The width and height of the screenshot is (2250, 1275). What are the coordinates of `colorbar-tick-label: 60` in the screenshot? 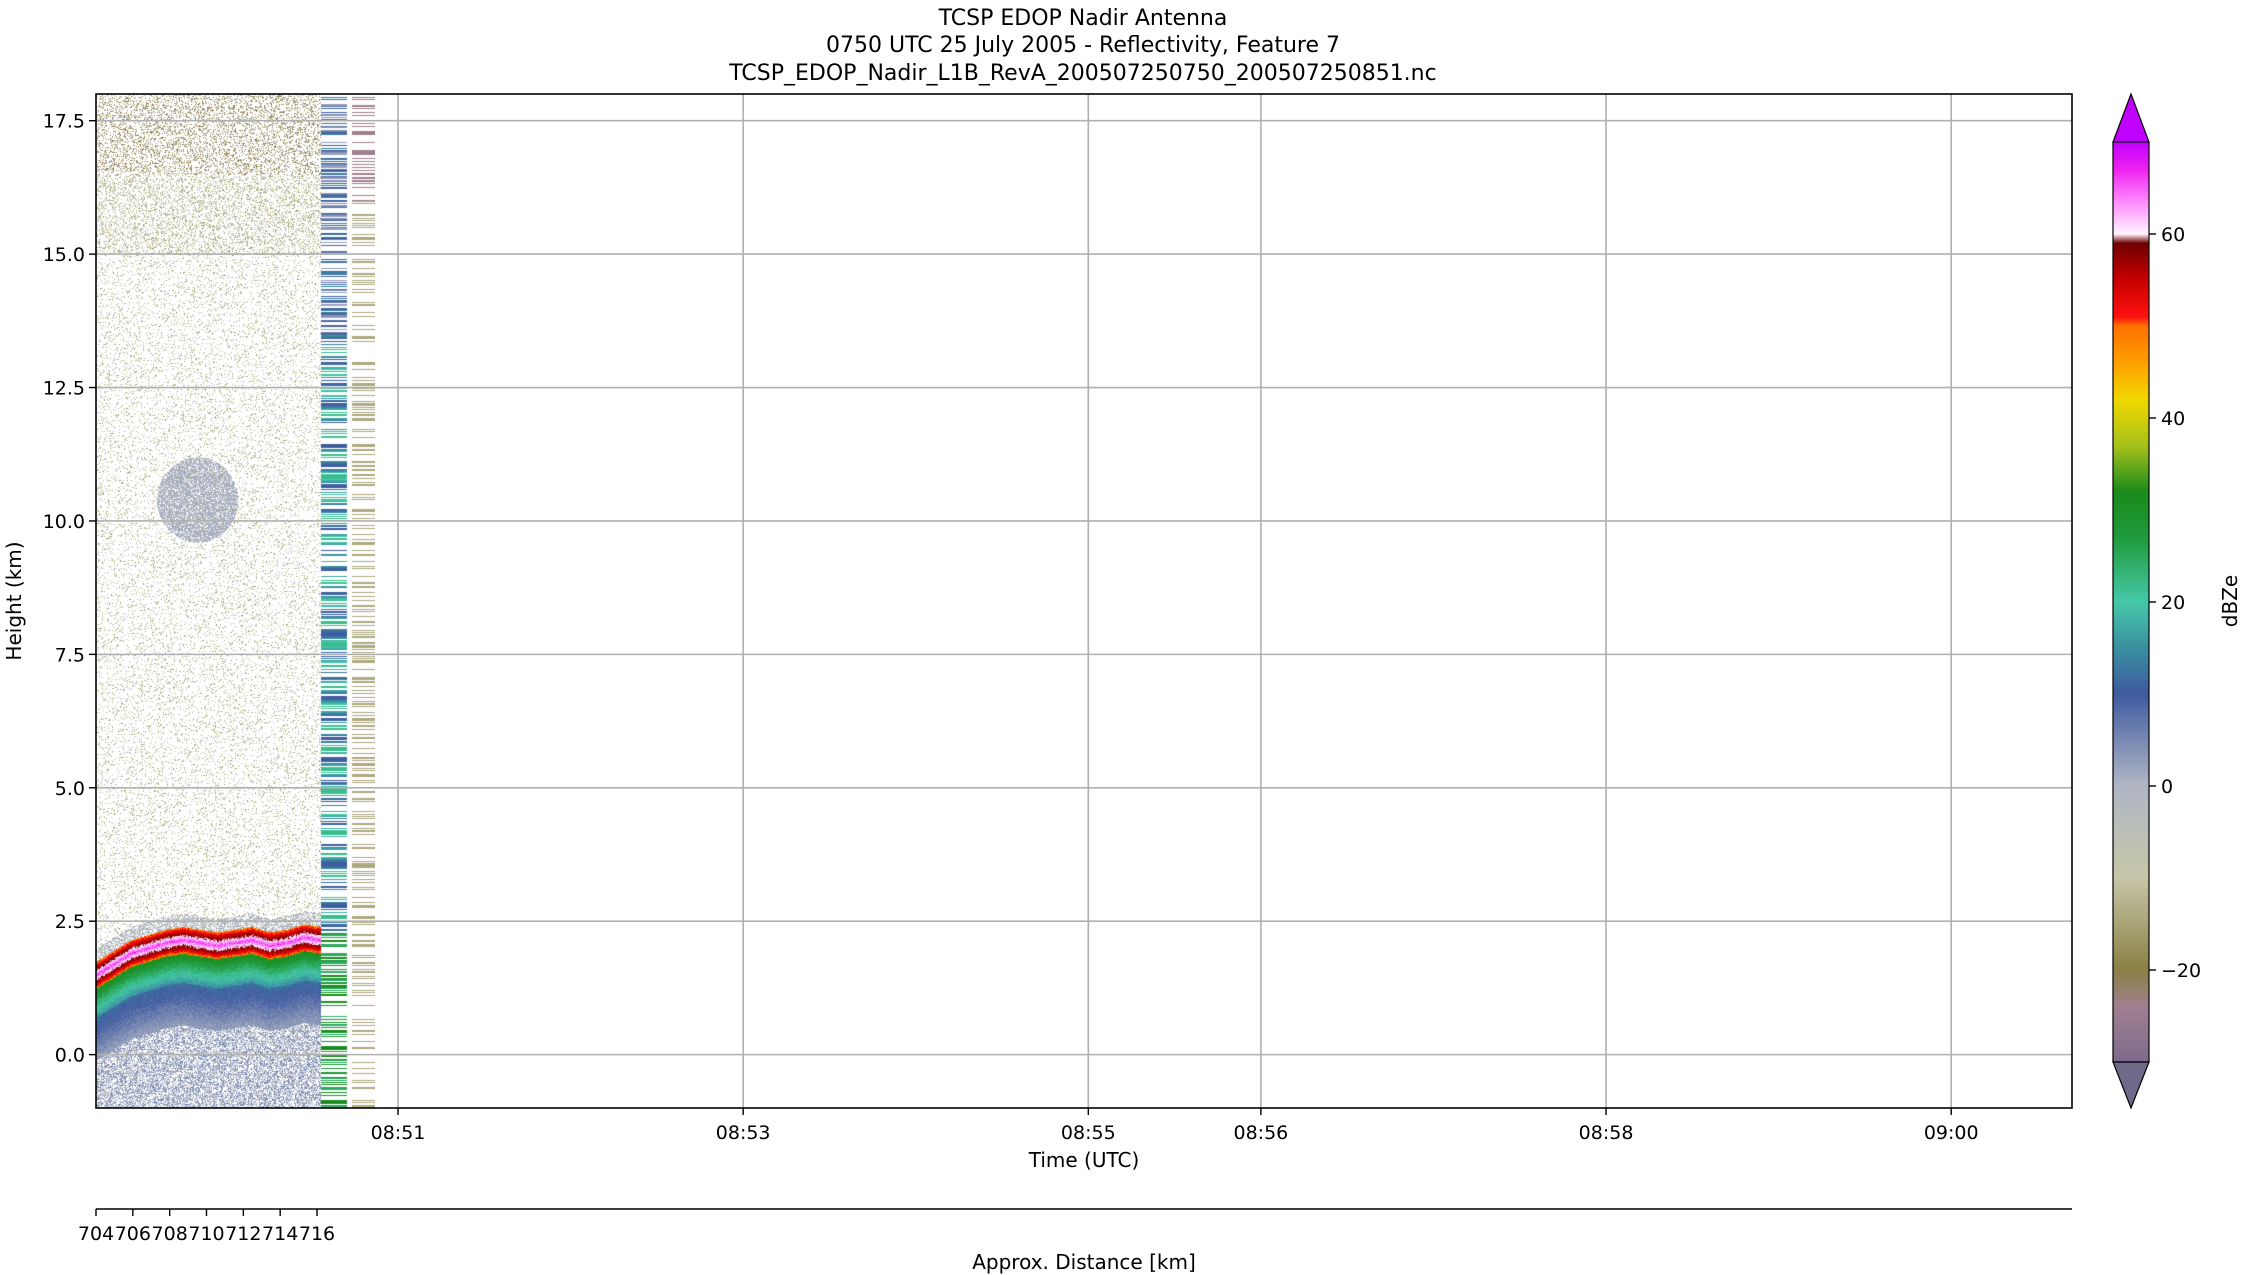 It's located at (2173, 235).